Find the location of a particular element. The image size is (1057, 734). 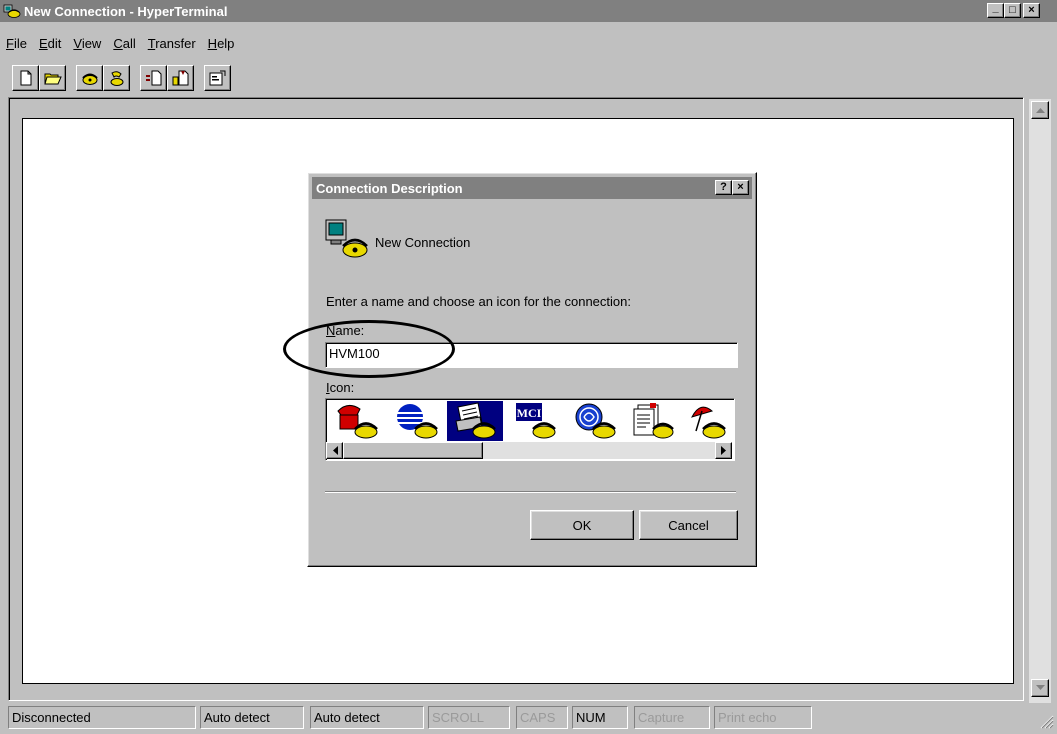

toolbar is located at coordinates (126, 78).